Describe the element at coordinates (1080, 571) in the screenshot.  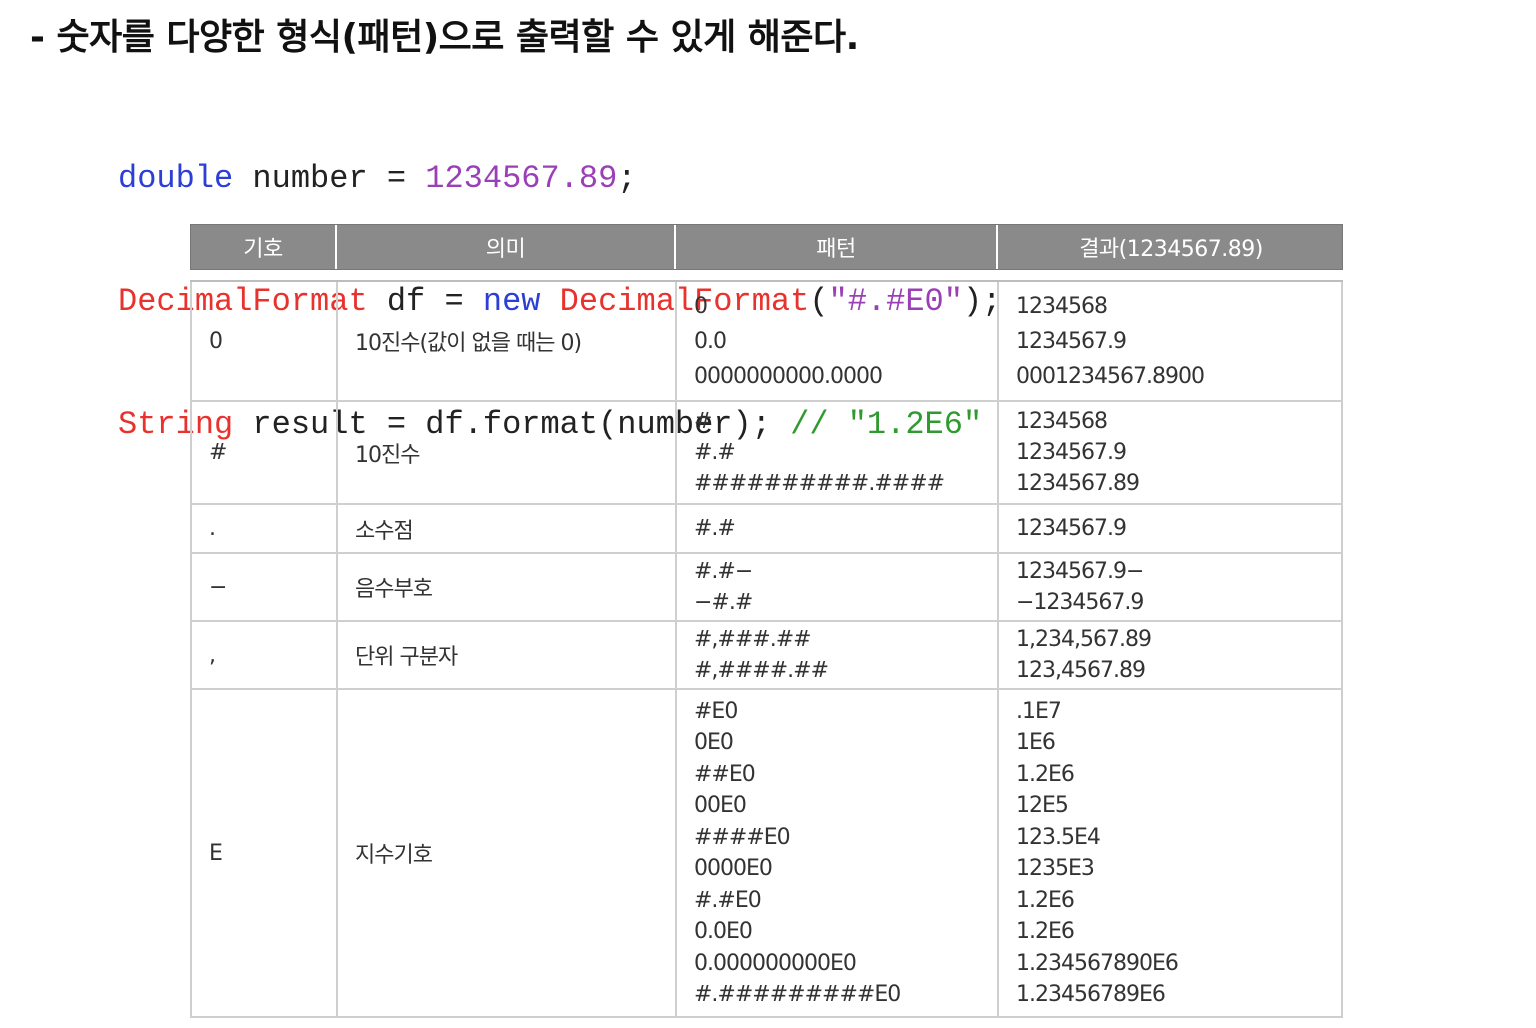
I see `result-item: 1234567.9−` at that location.